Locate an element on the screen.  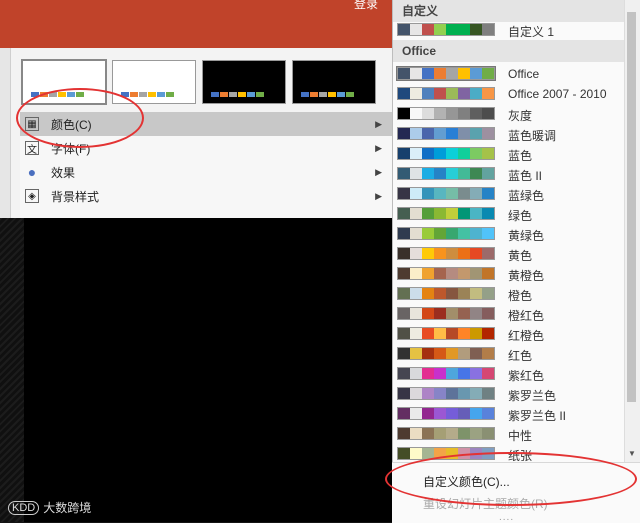
effects-icon: ● is located at coordinates (32, 172).